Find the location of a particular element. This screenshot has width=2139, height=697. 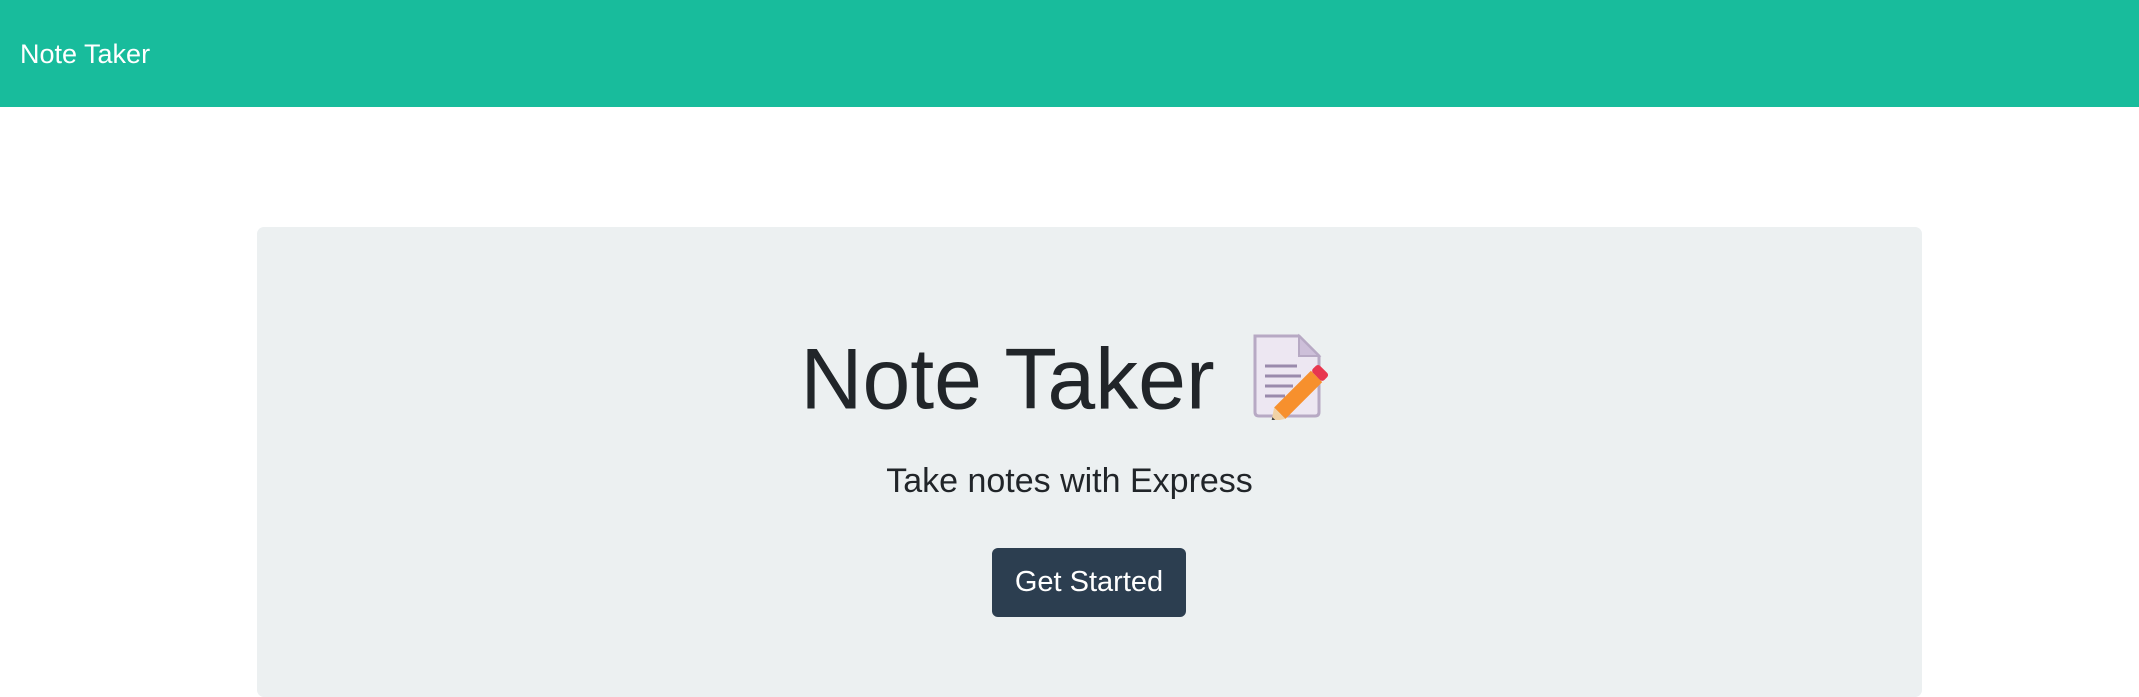

navbar-brand-link: Note Taker is located at coordinates (85, 54).